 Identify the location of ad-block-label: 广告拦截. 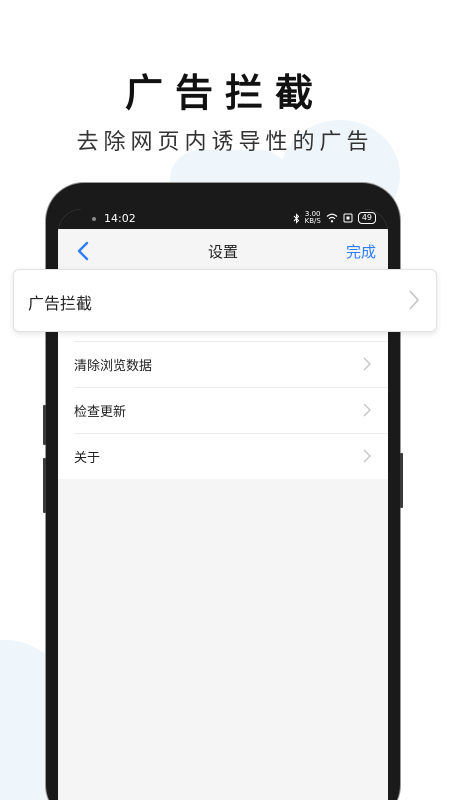
(60, 303).